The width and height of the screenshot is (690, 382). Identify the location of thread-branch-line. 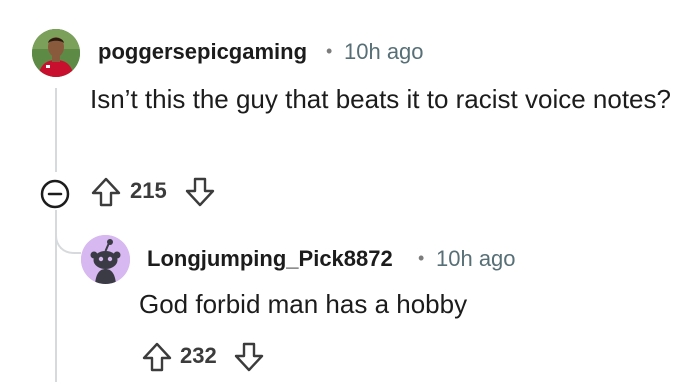
(68, 241).